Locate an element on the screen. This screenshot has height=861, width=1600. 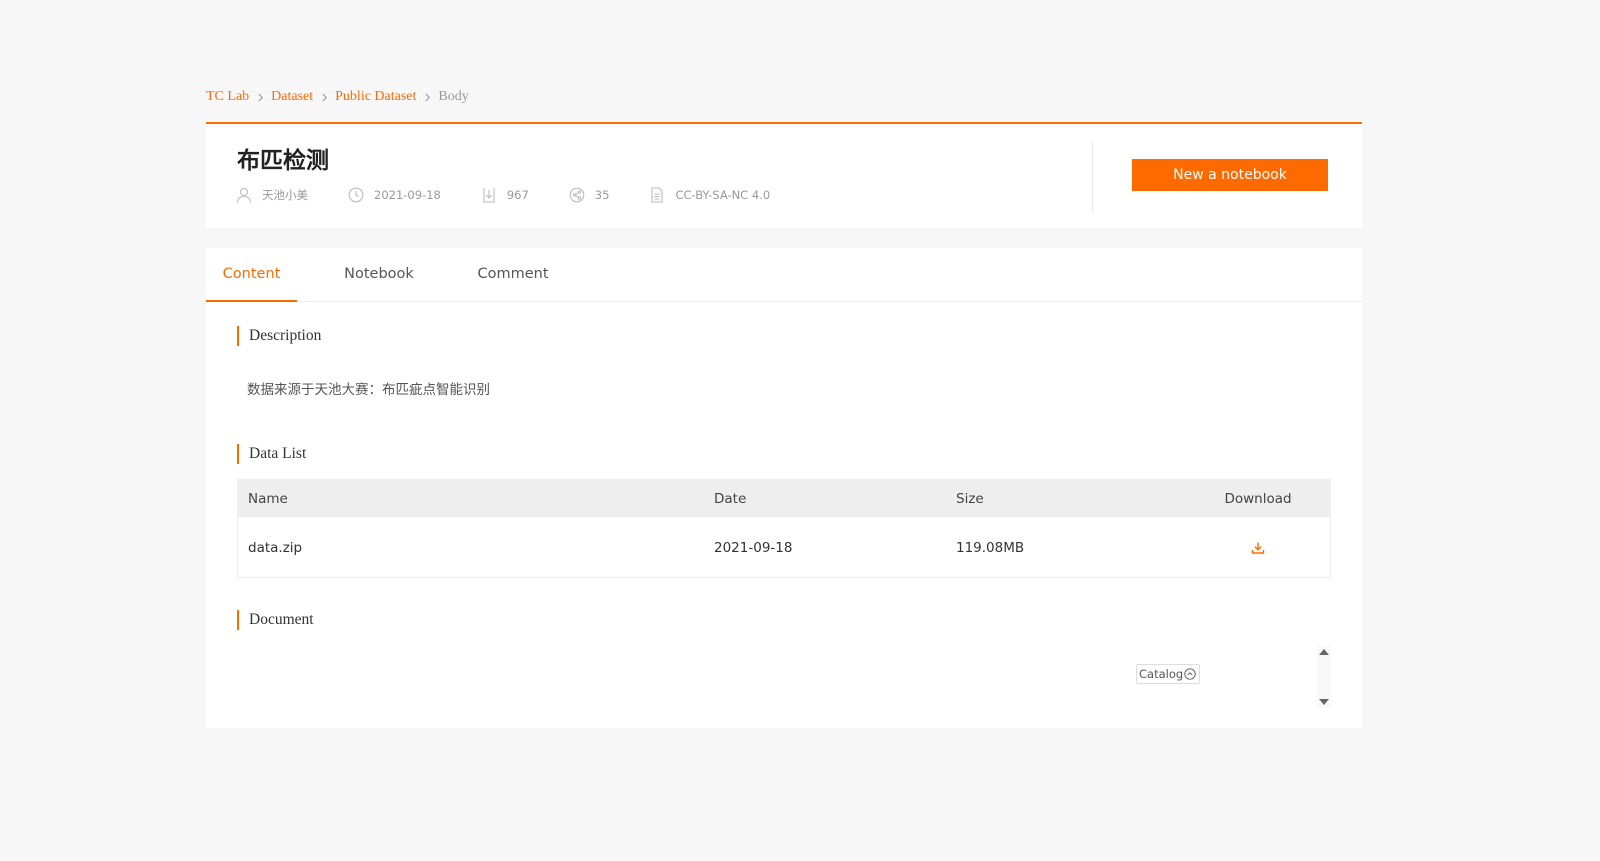
meta-downloads: 967 is located at coordinates (505, 195).